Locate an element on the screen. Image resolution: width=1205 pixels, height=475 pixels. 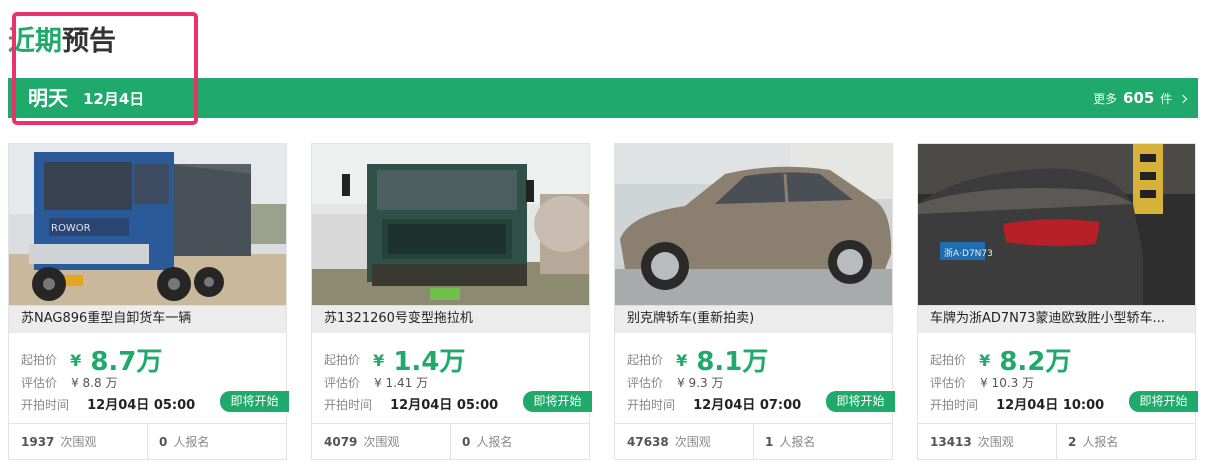
estimate-value: ¥ 8.8 万 is located at coordinates (94, 383).